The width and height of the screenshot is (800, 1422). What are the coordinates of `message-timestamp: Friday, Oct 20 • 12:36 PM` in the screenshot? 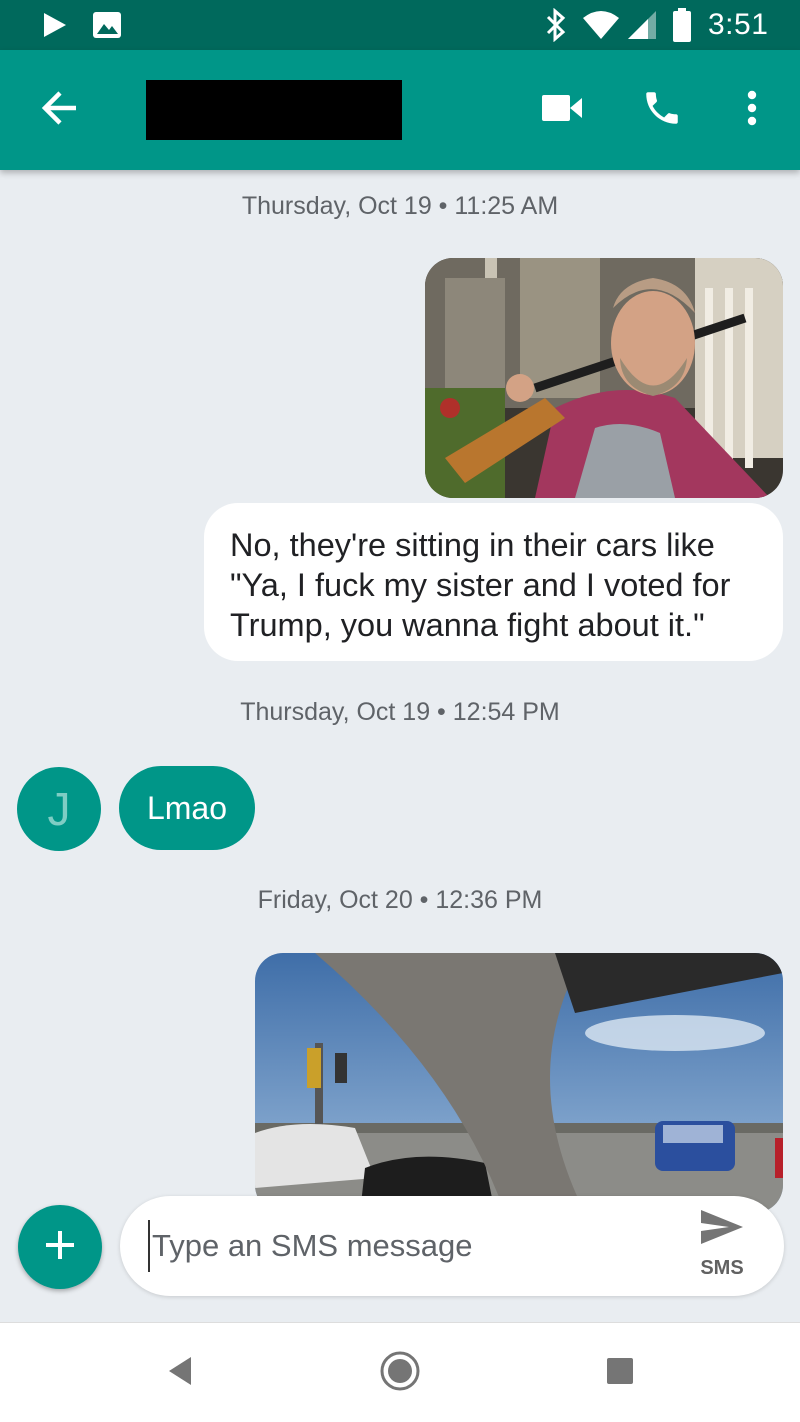 It's located at (400, 900).